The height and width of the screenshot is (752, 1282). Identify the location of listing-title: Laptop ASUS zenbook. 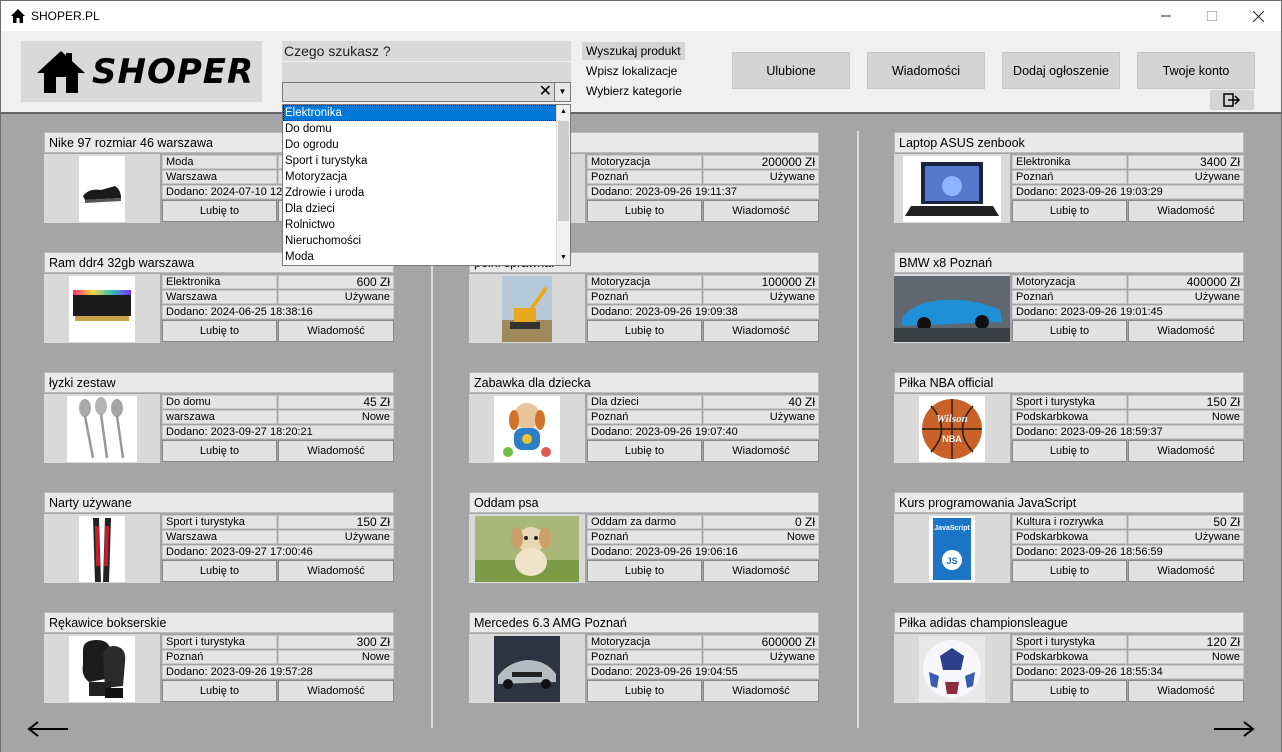
(1069, 142).